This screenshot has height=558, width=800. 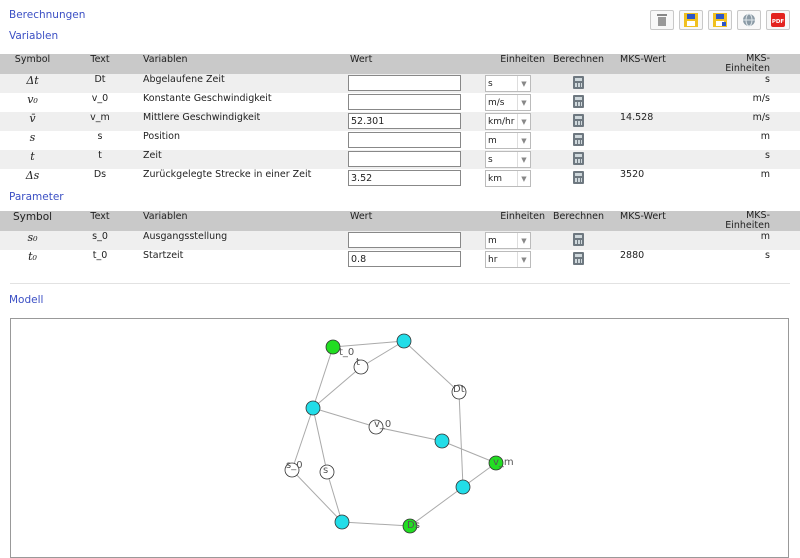 What do you see at coordinates (100, 83) in the screenshot?
I see `text-cell: Dt` at bounding box center [100, 83].